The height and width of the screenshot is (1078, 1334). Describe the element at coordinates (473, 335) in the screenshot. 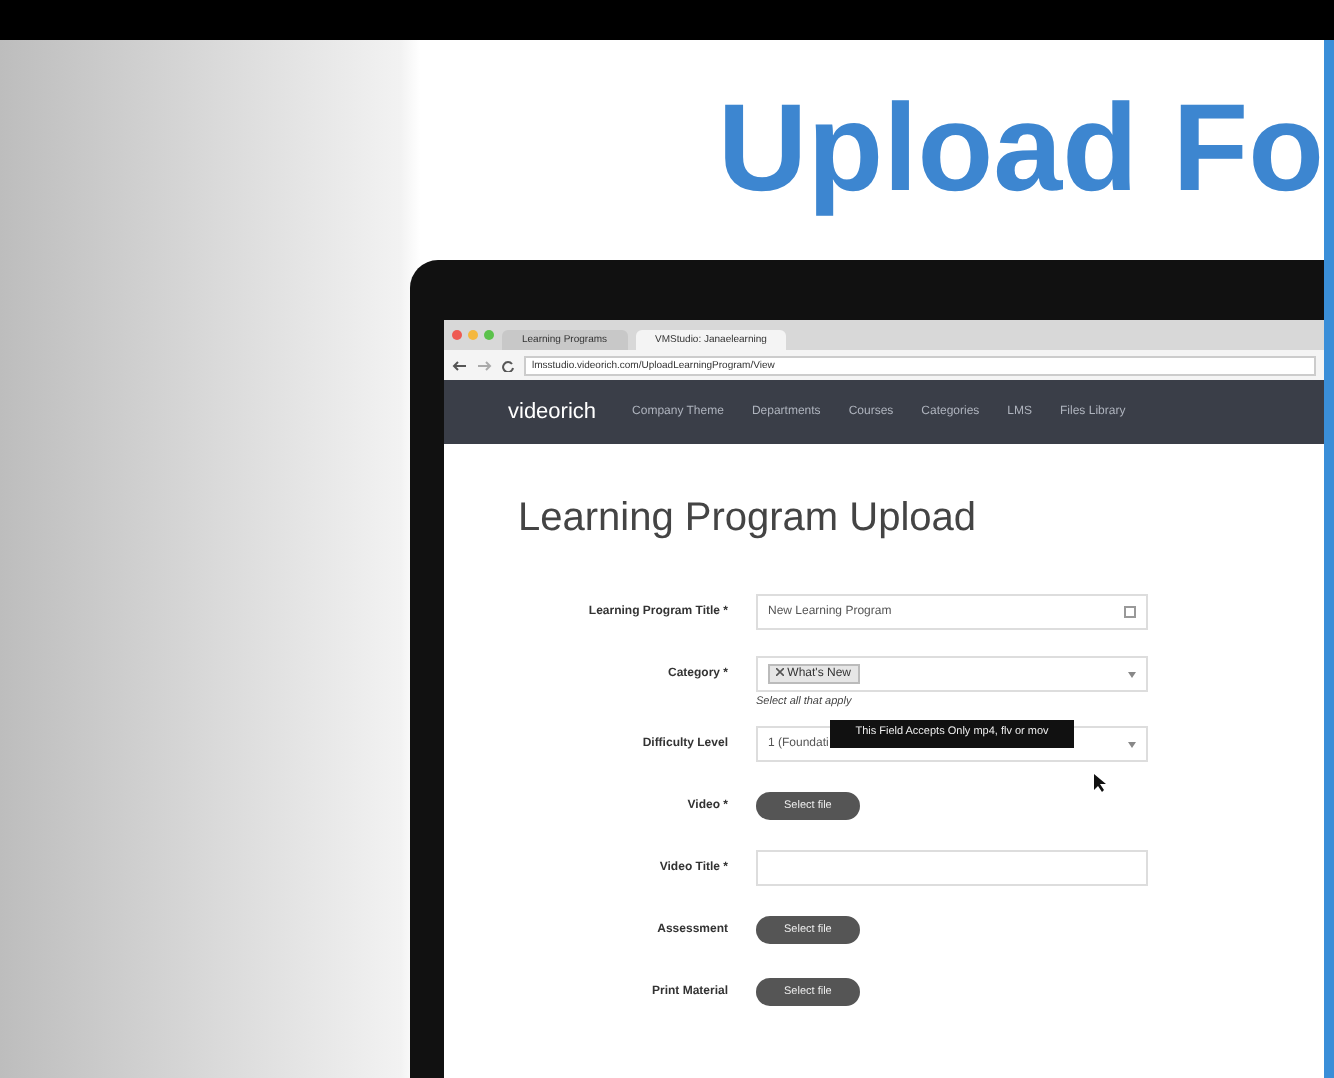

I see `minimize-dot-icon` at that location.